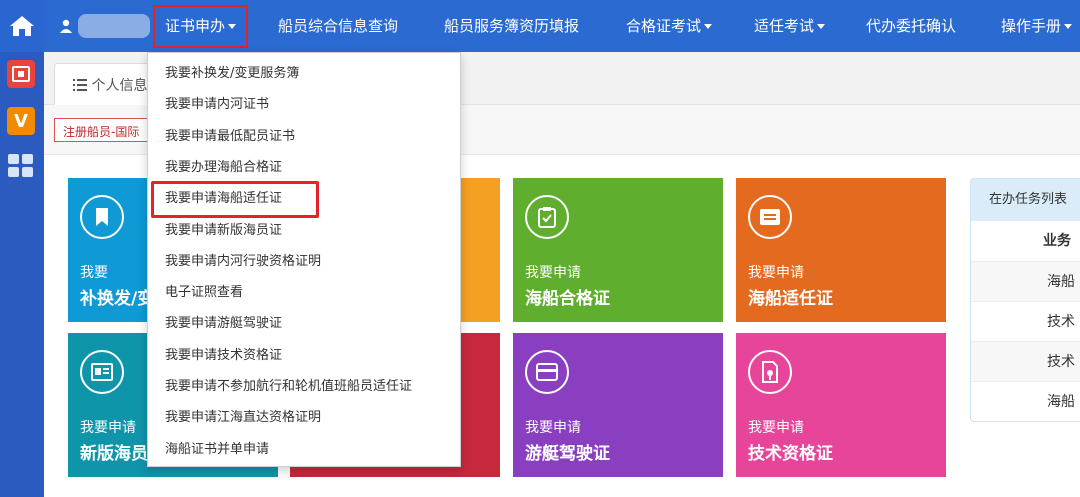 This screenshot has height=497, width=1080. Describe the element at coordinates (547, 217) in the screenshot. I see `clipboard-check-icon` at that location.